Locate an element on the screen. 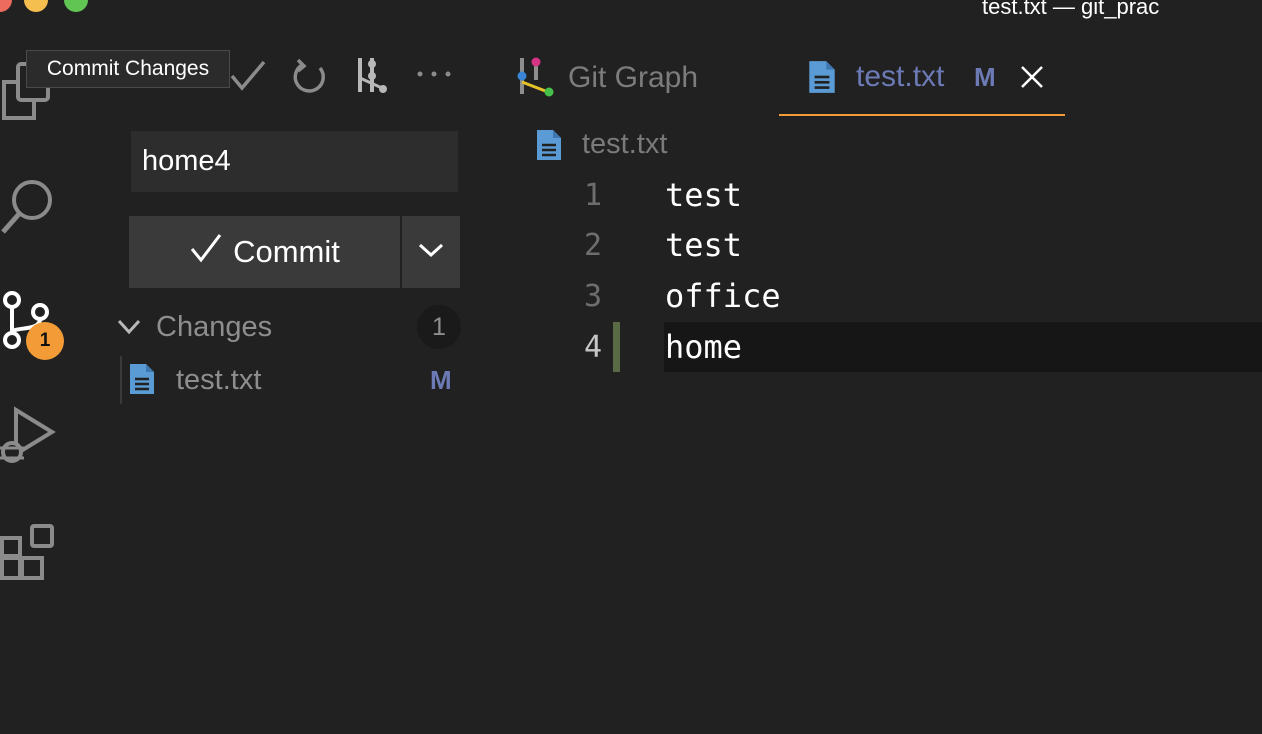 Image resolution: width=1262 pixels, height=734 pixels. git-graph-icon is located at coordinates (536, 79).